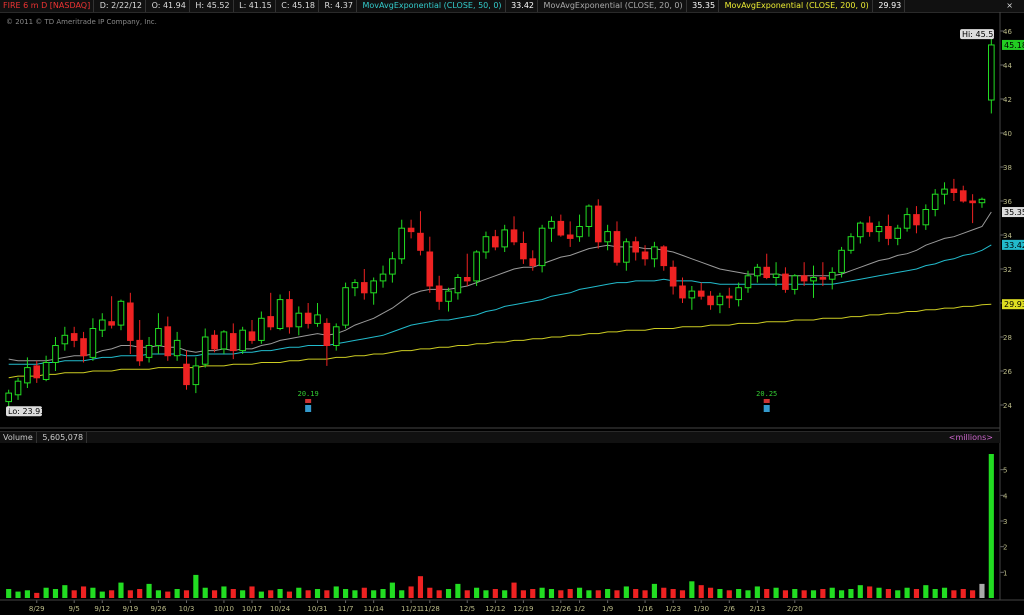  Describe the element at coordinates (495, 609) in the screenshot. I see `date-tick-label: 12/12` at that location.